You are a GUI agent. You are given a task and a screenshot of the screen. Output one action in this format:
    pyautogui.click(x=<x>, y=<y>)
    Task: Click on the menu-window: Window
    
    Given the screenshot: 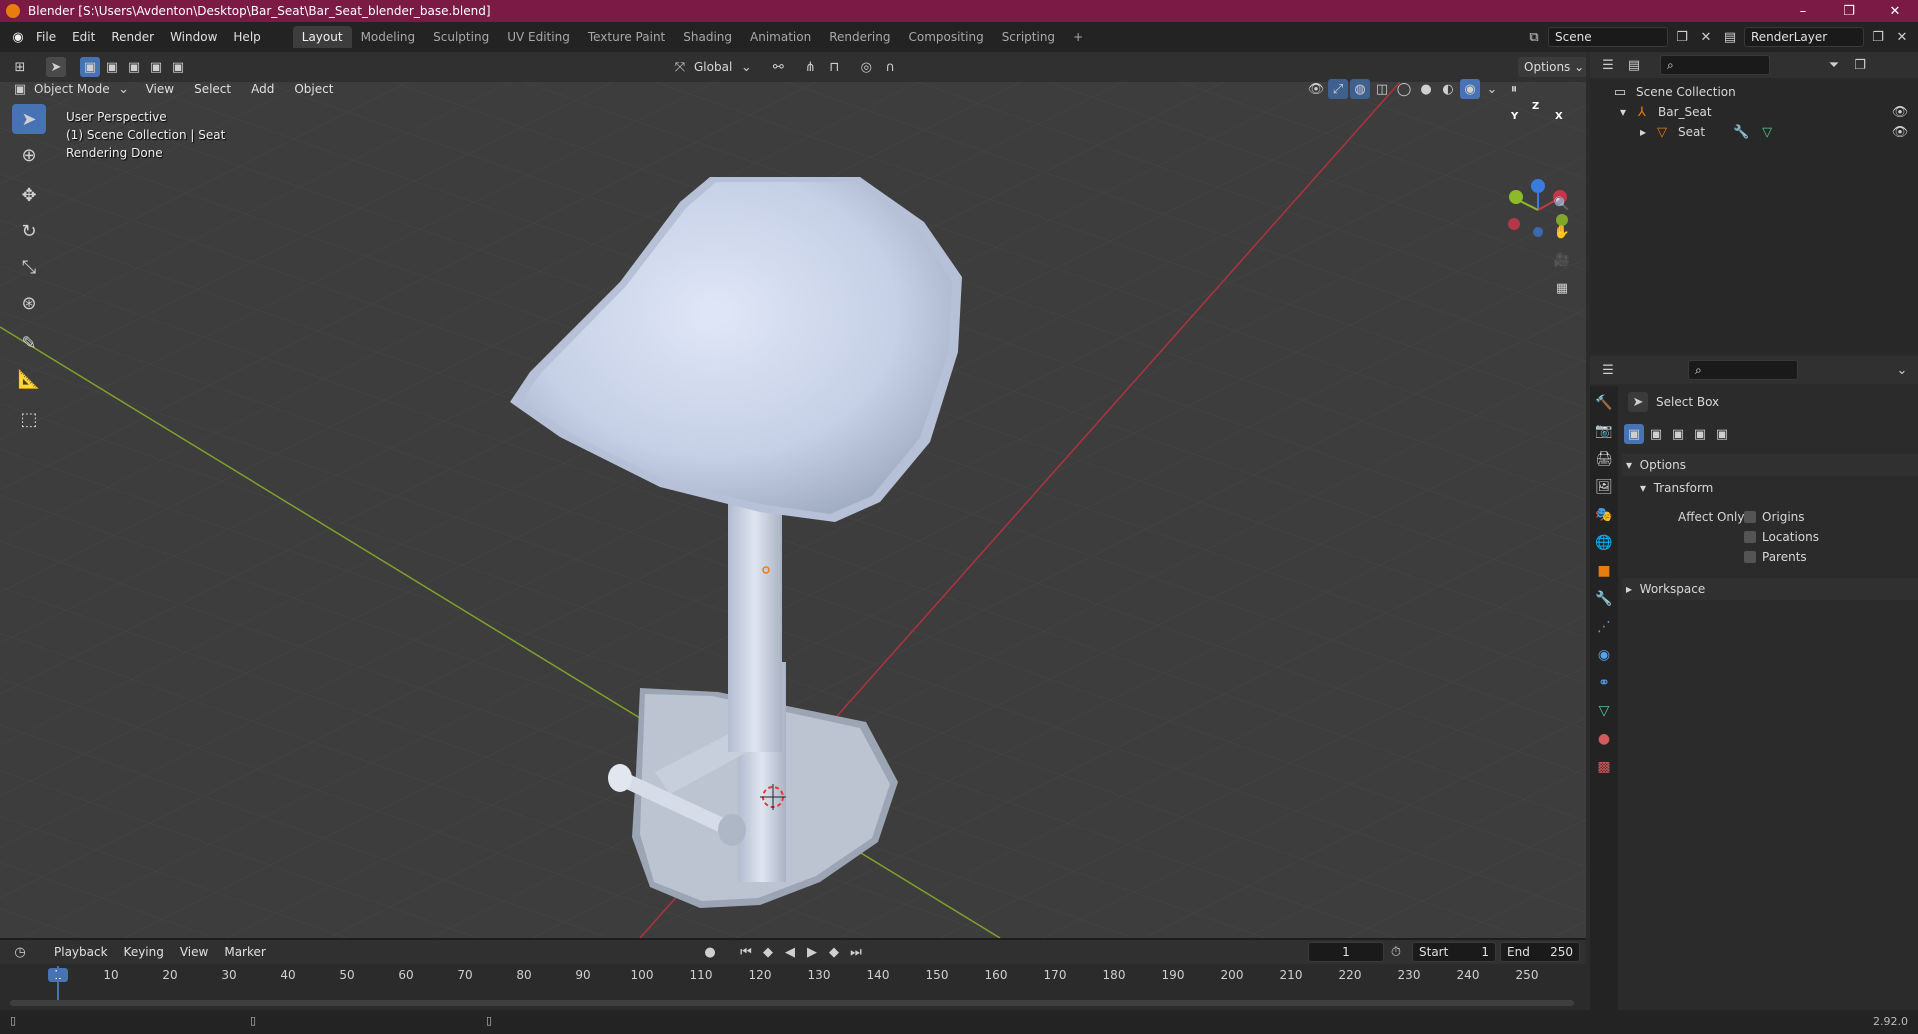 What is the action you would take?
    pyautogui.click(x=193, y=37)
    